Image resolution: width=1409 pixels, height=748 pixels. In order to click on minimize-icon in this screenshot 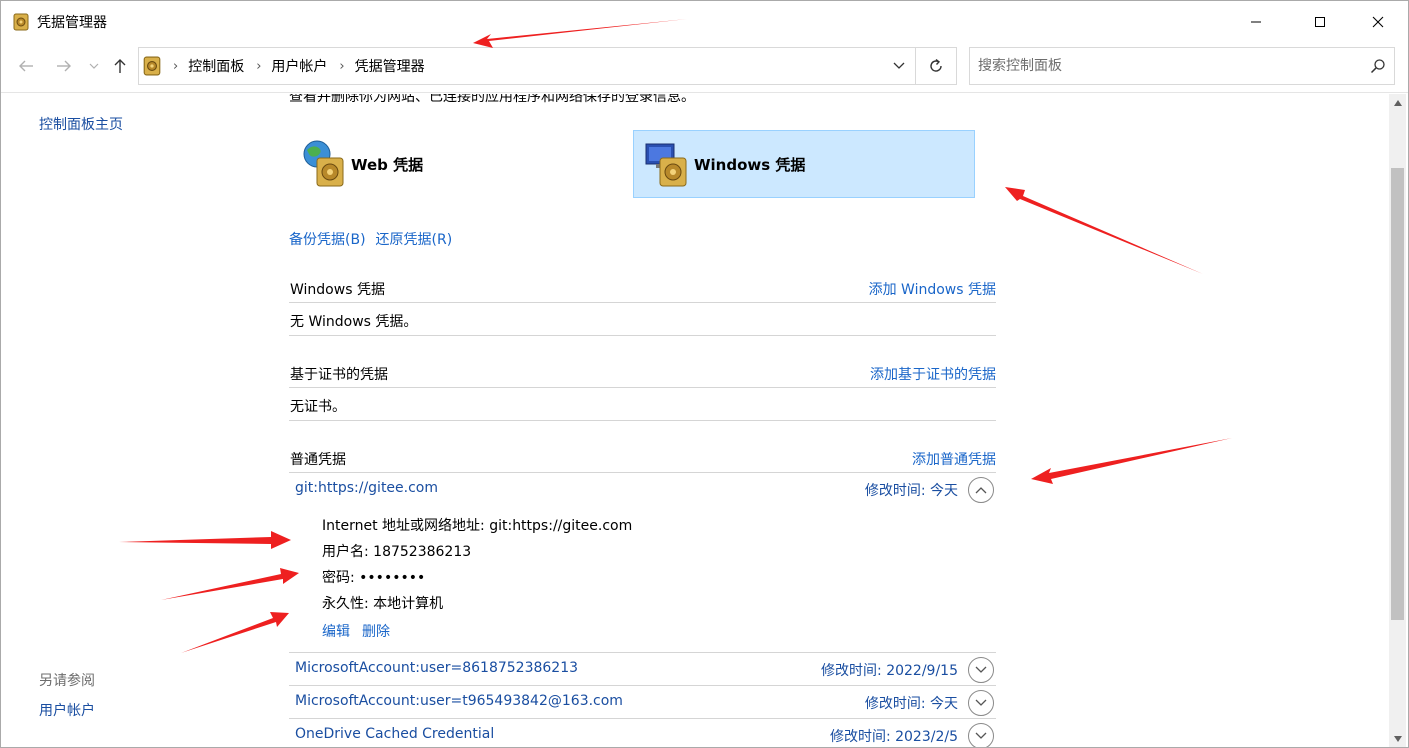, I will do `click(1256, 22)`.